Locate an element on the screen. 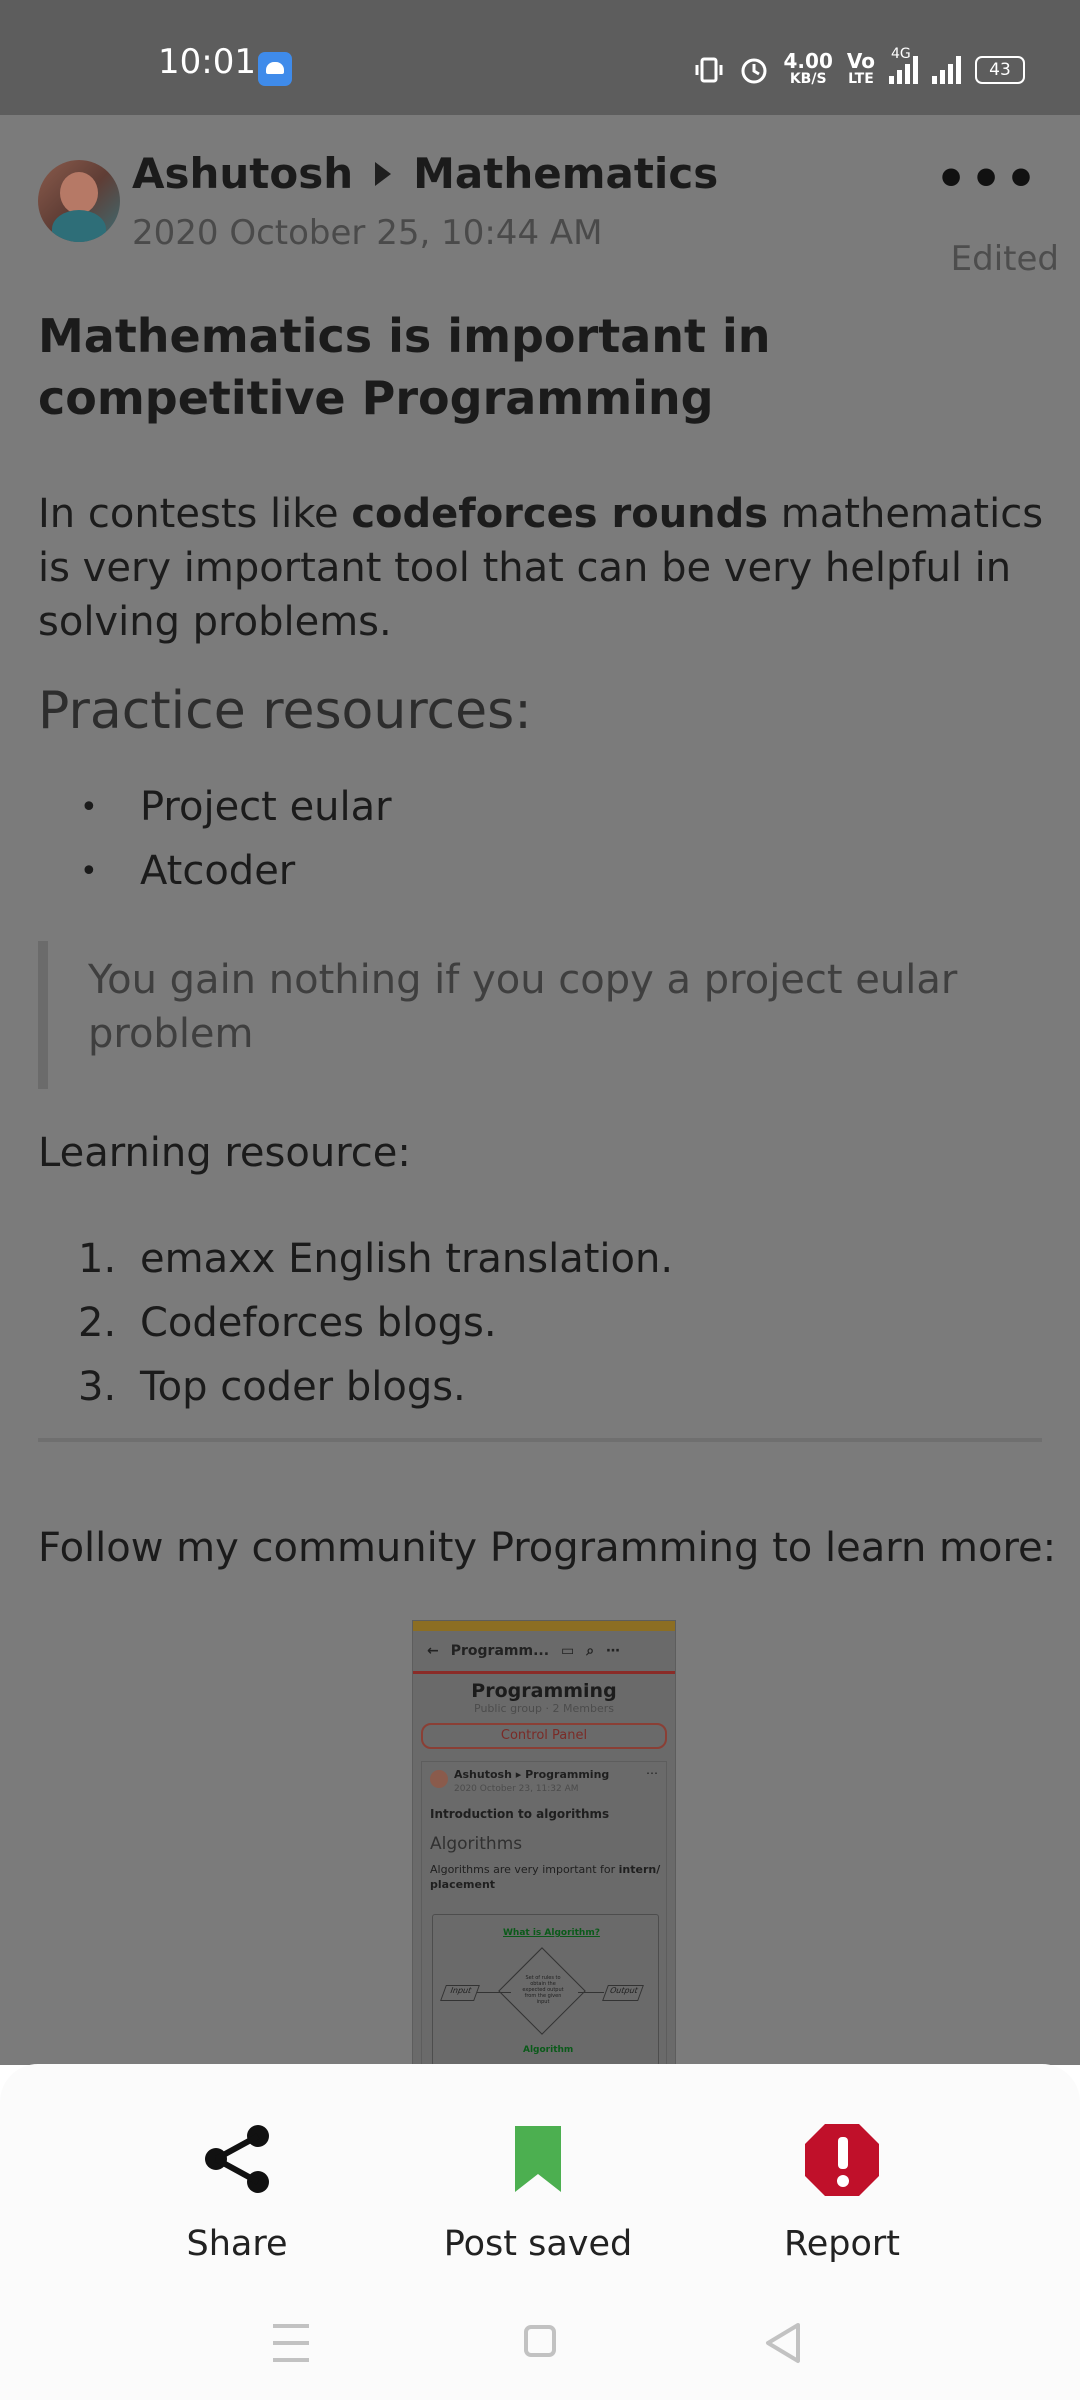 This screenshot has height=2404, width=1080. vibrate-icon is located at coordinates (709, 70).